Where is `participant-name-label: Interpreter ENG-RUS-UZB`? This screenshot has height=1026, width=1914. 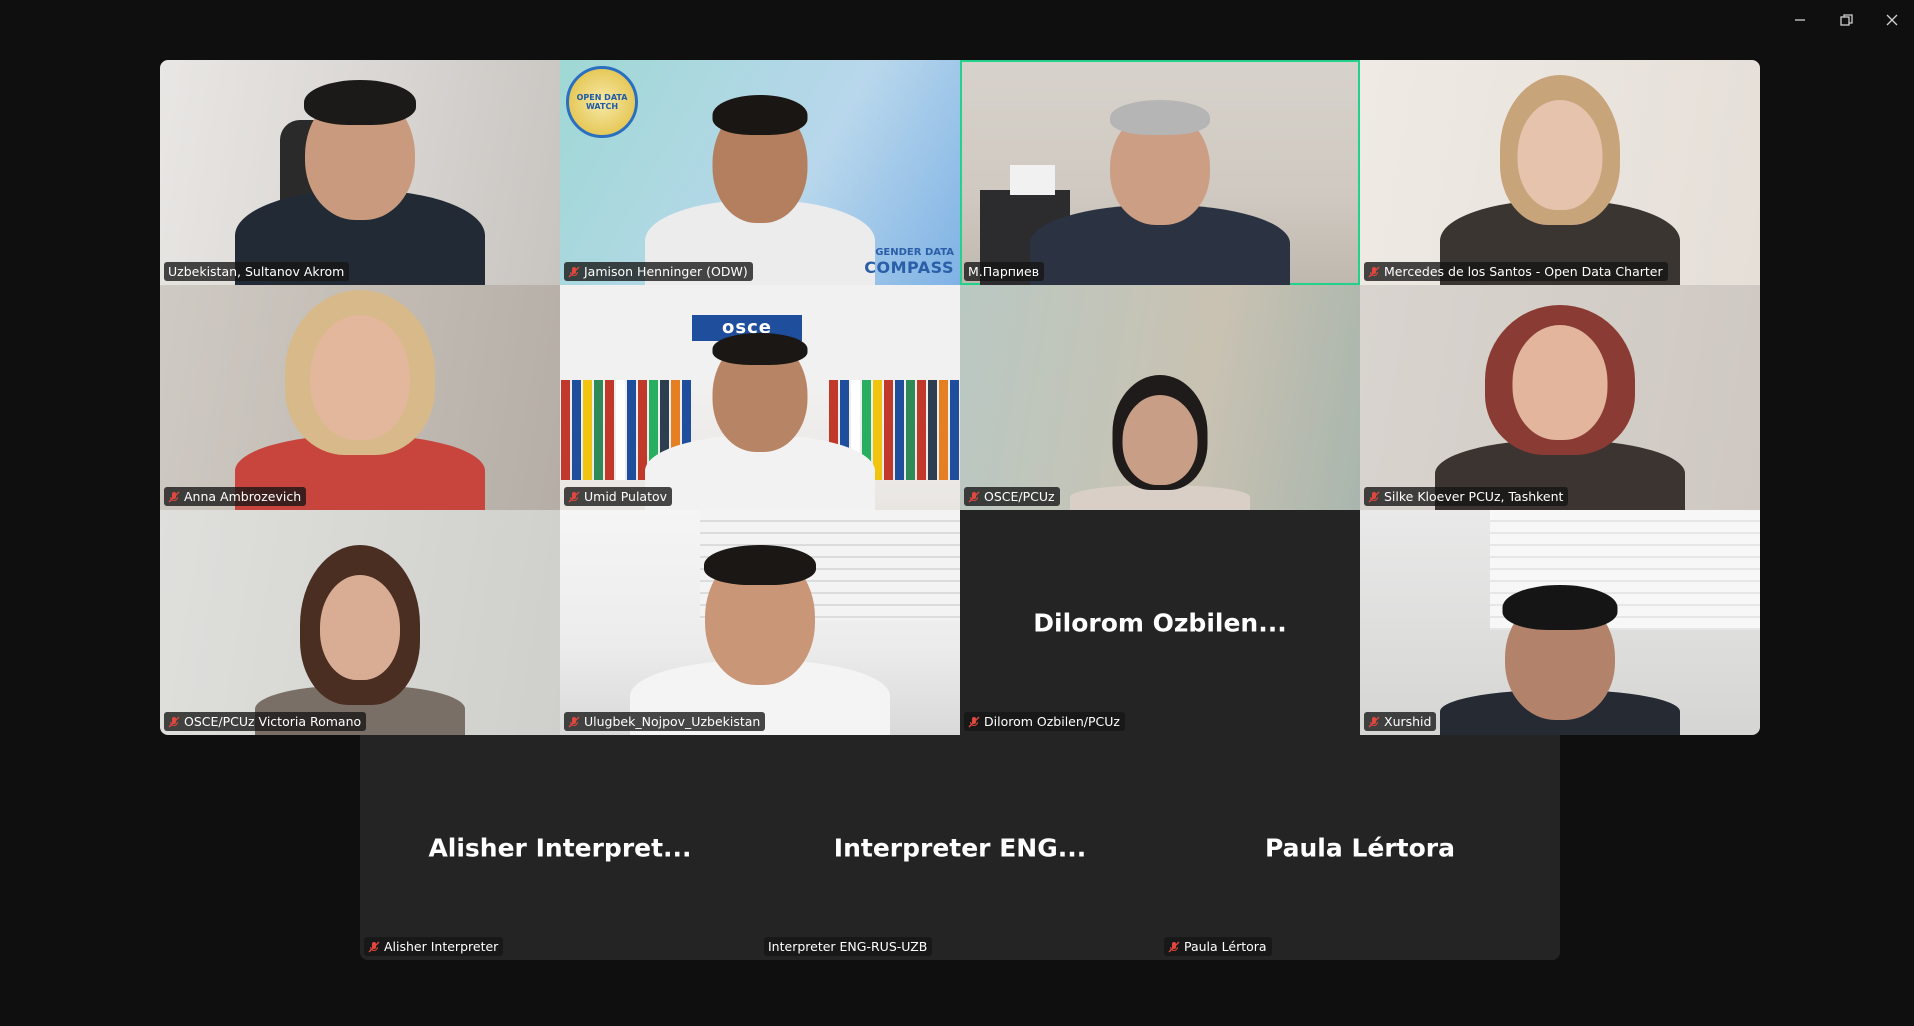 participant-name-label: Interpreter ENG-RUS-UZB is located at coordinates (848, 946).